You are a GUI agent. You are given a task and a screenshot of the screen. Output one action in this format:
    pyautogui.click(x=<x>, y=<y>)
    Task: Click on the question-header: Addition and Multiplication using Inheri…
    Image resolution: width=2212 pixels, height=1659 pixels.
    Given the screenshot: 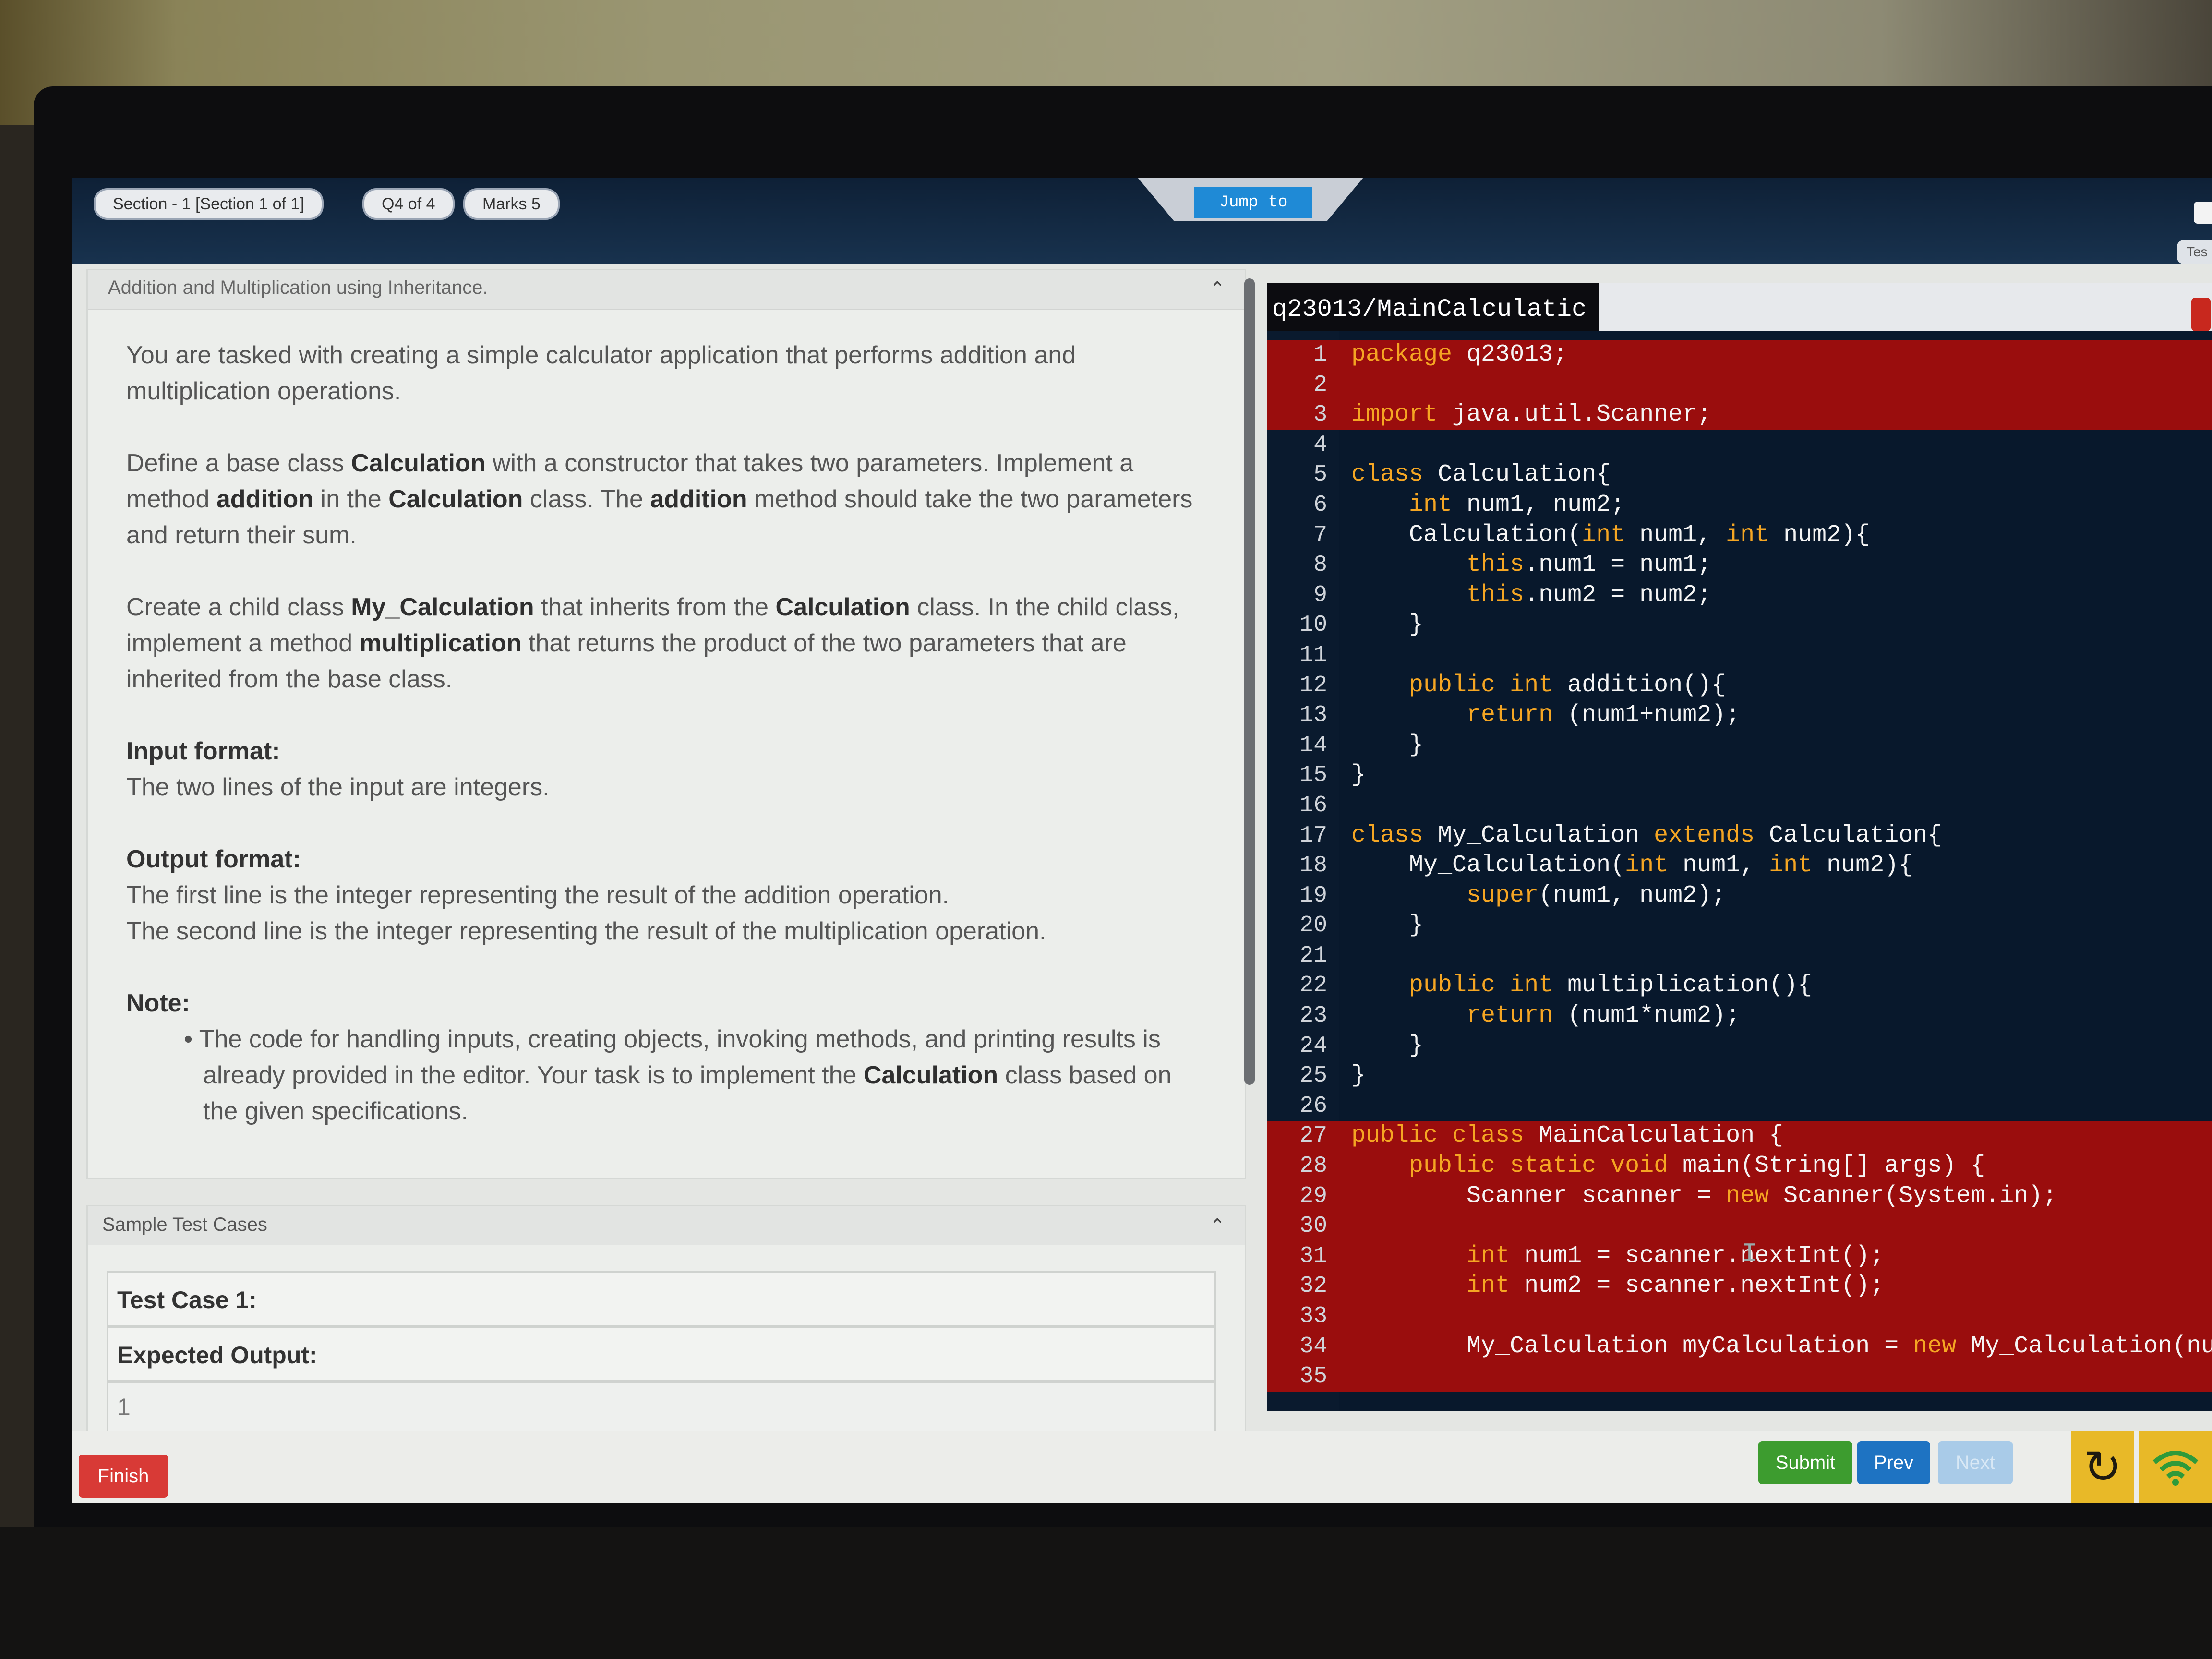 What is the action you would take?
    pyautogui.click(x=666, y=290)
    